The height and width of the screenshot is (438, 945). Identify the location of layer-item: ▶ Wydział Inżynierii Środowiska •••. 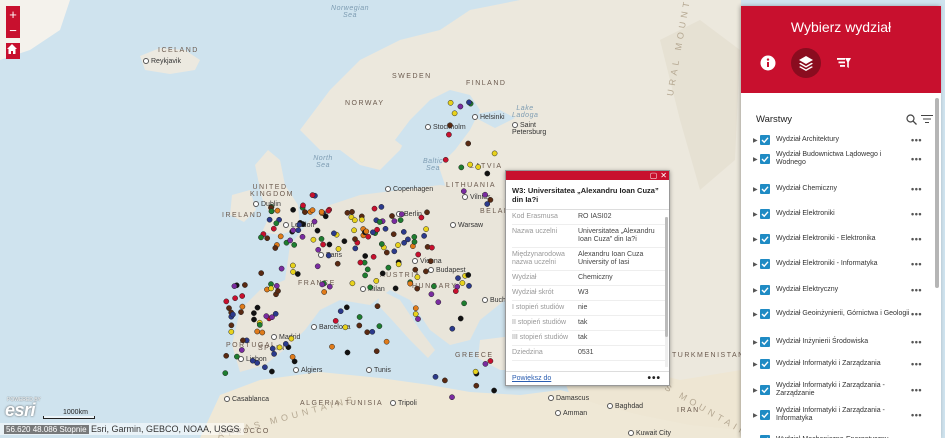
(838, 342).